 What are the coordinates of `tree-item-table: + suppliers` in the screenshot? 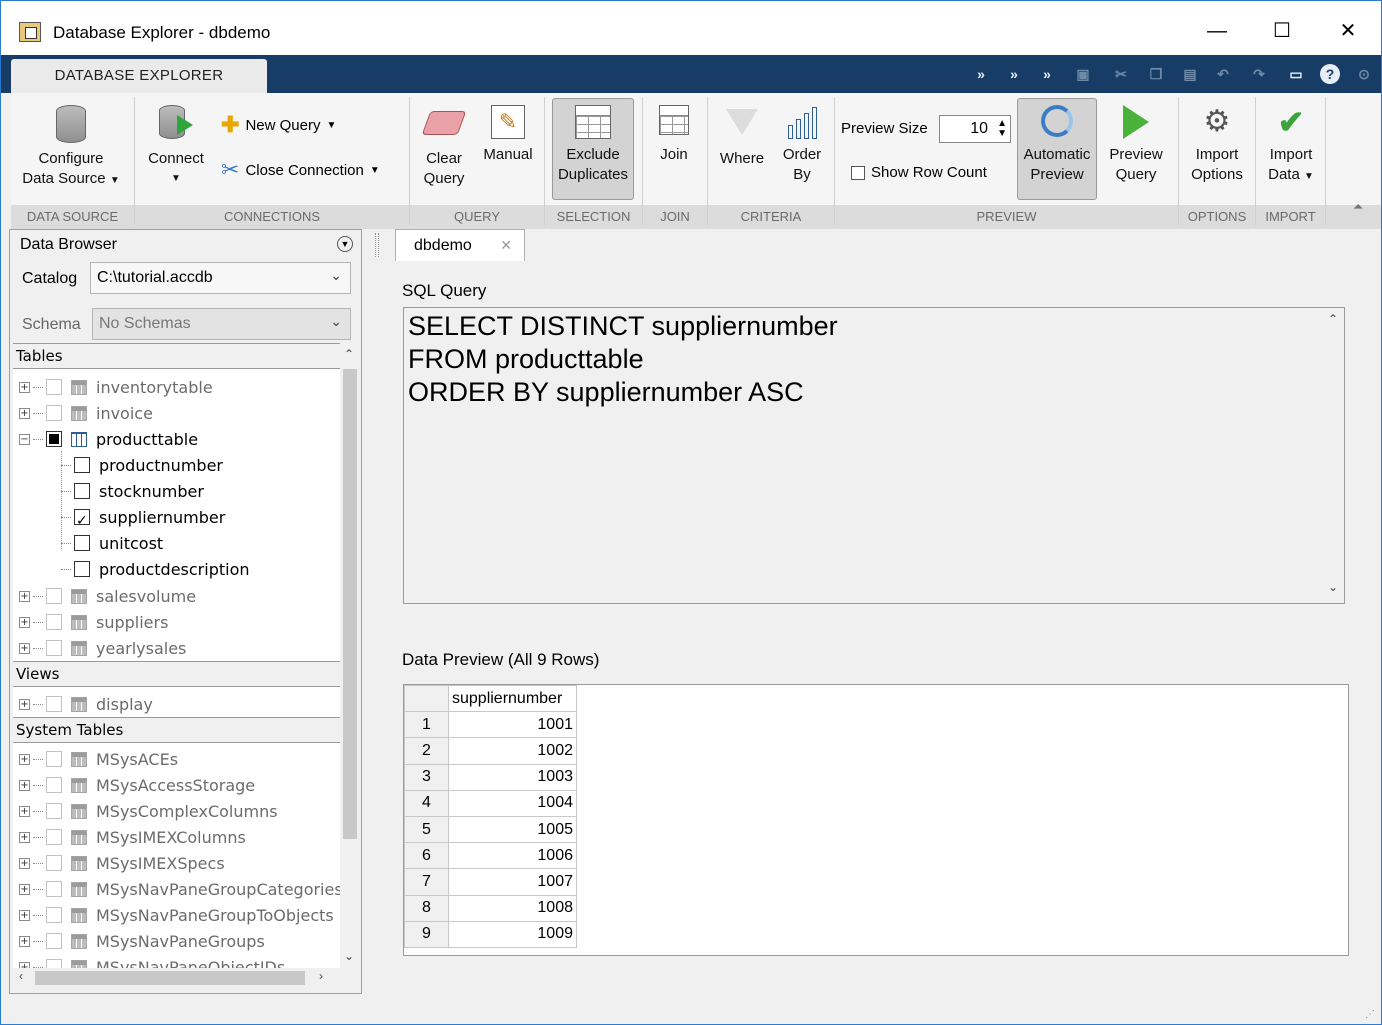 It's located at (90, 622).